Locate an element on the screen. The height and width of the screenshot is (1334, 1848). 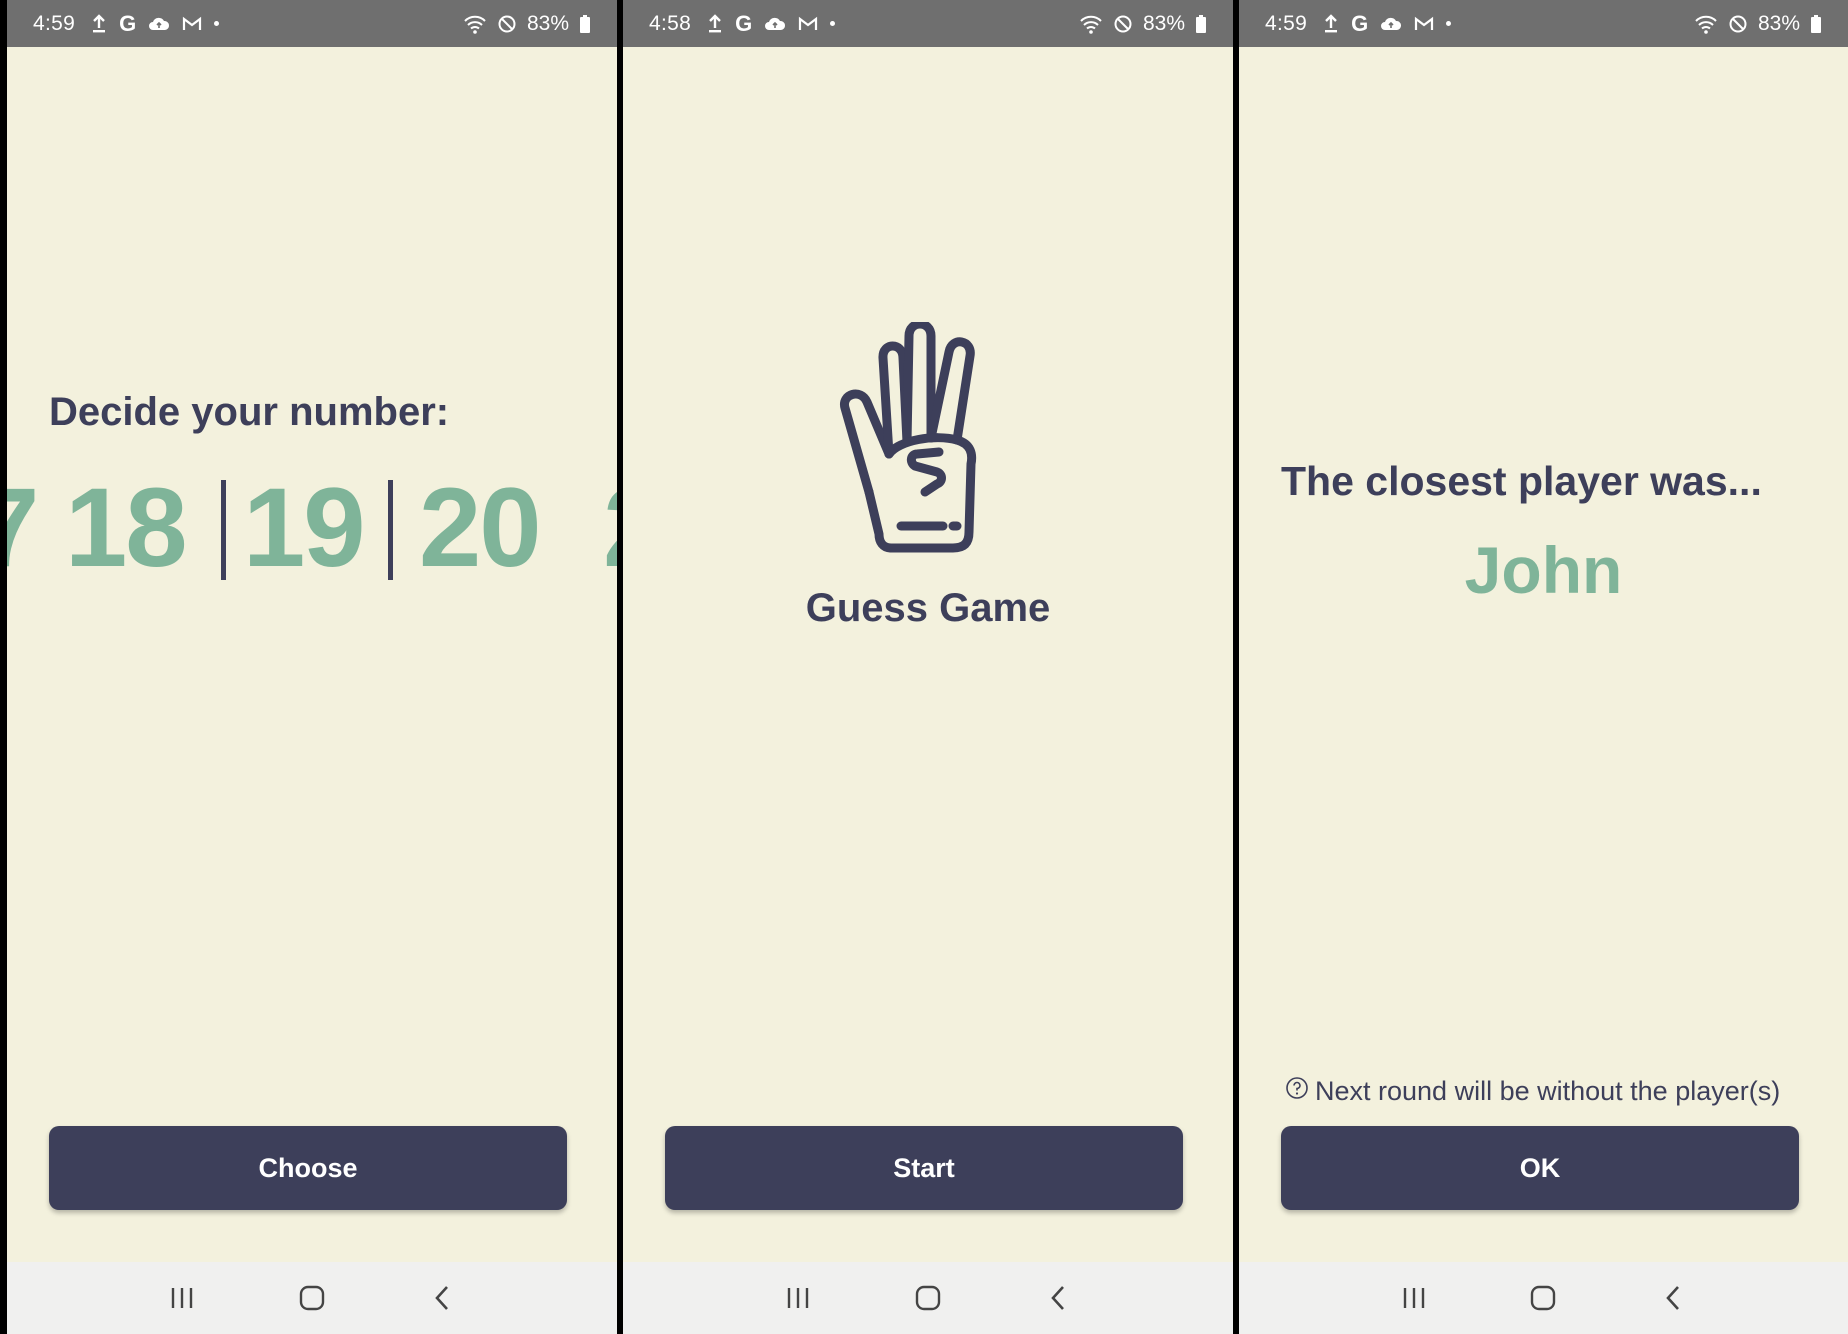
number-option: 20 is located at coordinates (480, 528).